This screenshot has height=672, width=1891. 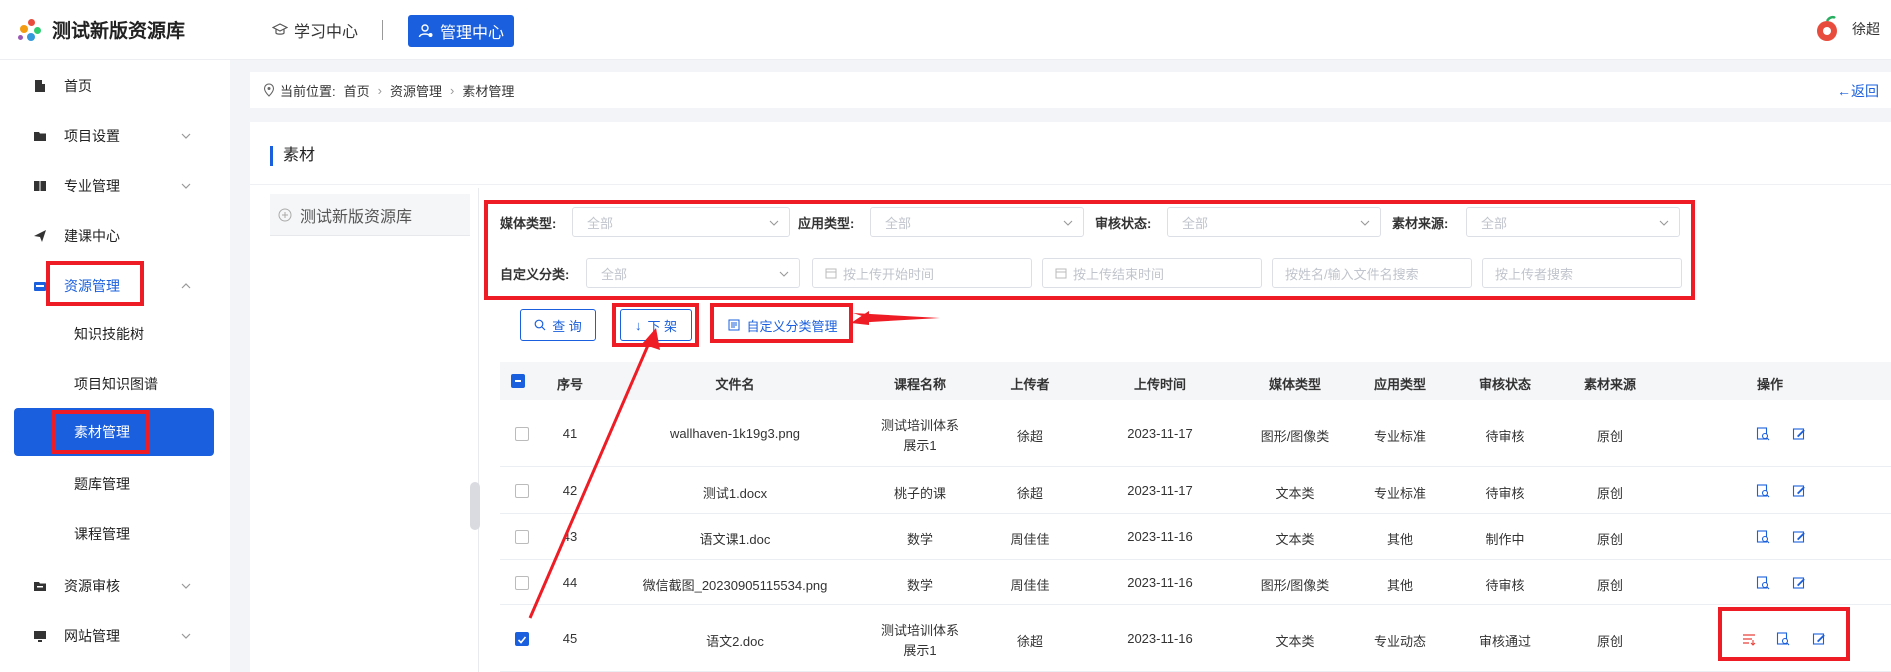 I want to click on sidebar-subitem-label: 素材管理, so click(x=102, y=432).